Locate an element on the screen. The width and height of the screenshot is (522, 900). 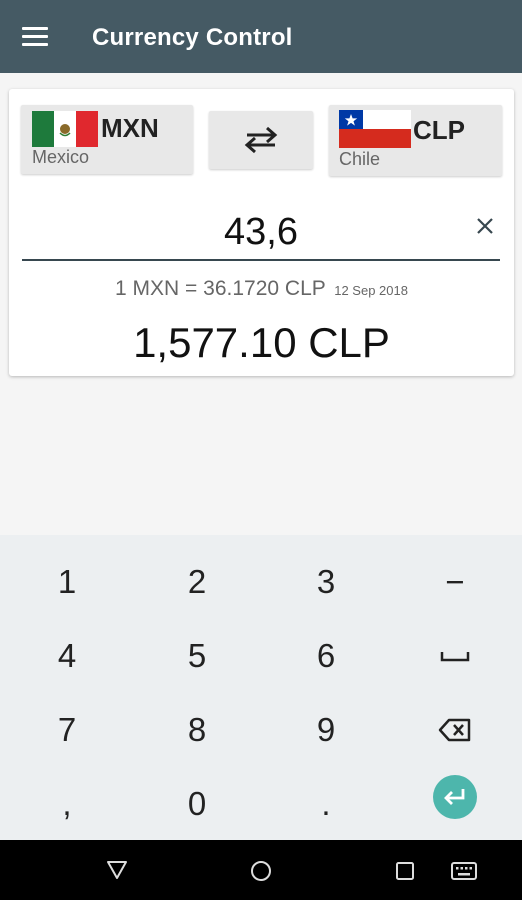
swap-currencies-button is located at coordinates (261, 140).